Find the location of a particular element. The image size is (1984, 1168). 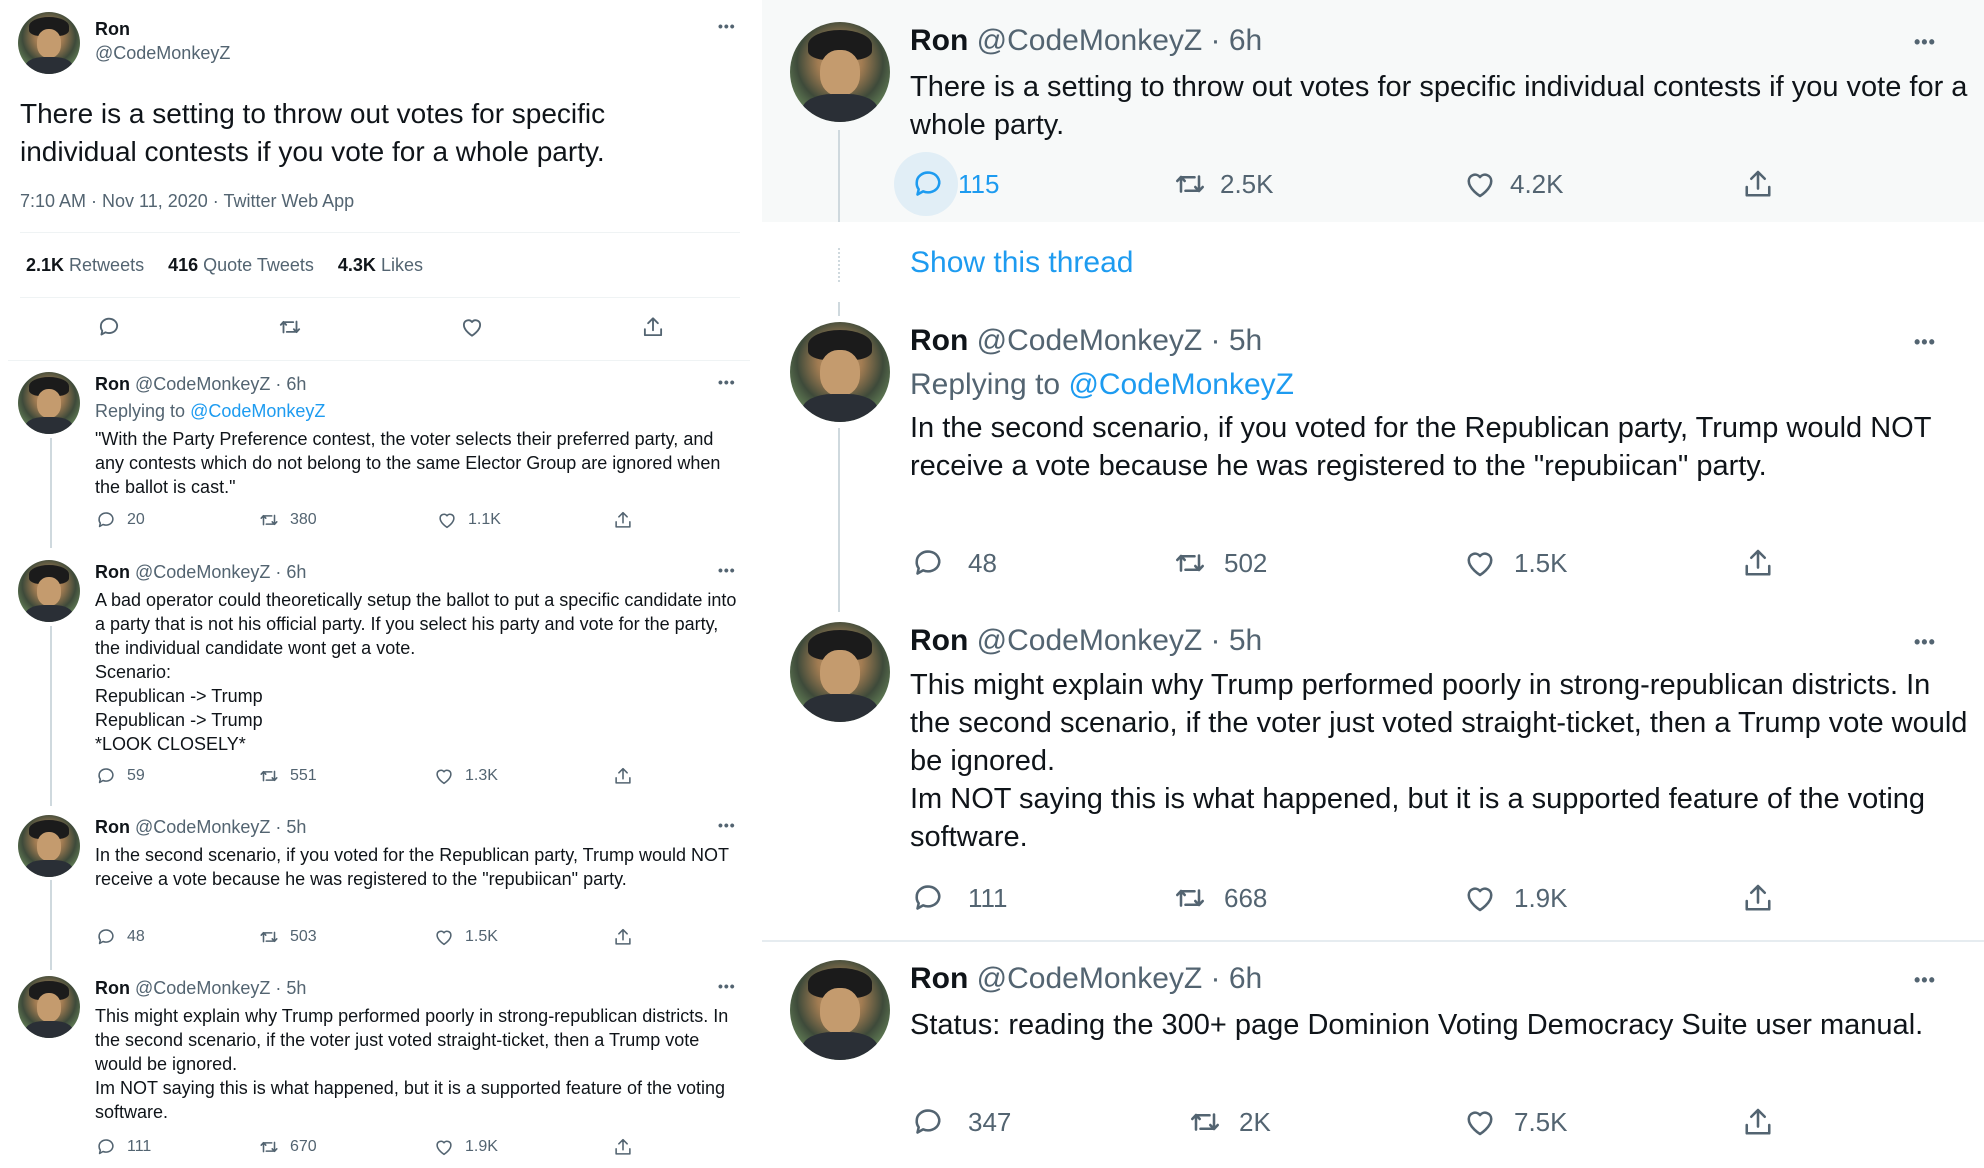

reply-count: 59 is located at coordinates (136, 775).